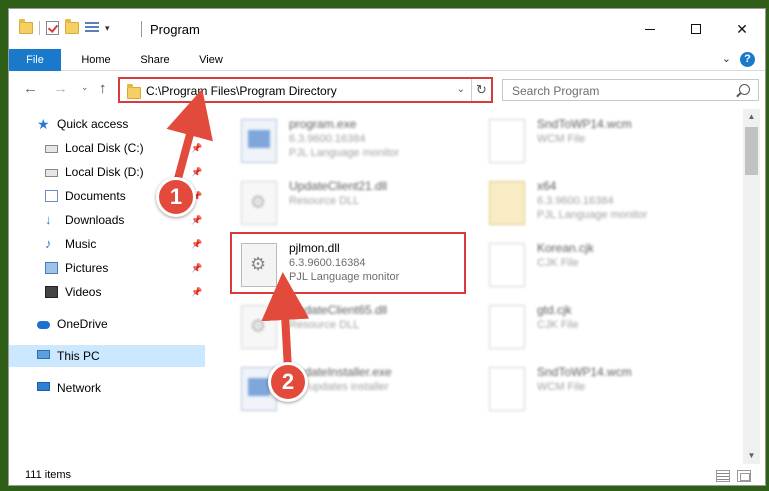 The width and height of the screenshot is (769, 491). What do you see at coordinates (43, 124) in the screenshot?
I see `star-icon: ★` at bounding box center [43, 124].